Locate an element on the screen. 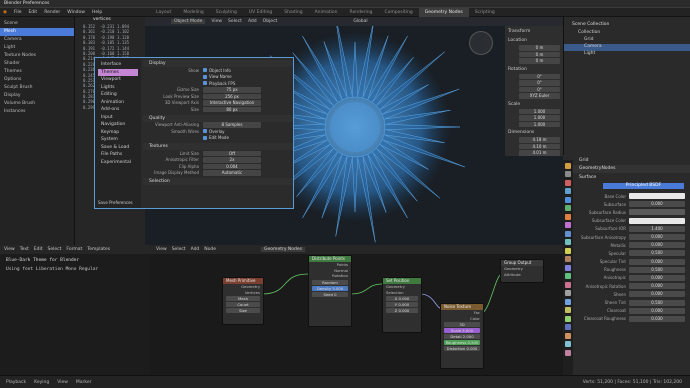 This screenshot has height=388, width=690. nav-gizmo is located at coordinates (481, 43).